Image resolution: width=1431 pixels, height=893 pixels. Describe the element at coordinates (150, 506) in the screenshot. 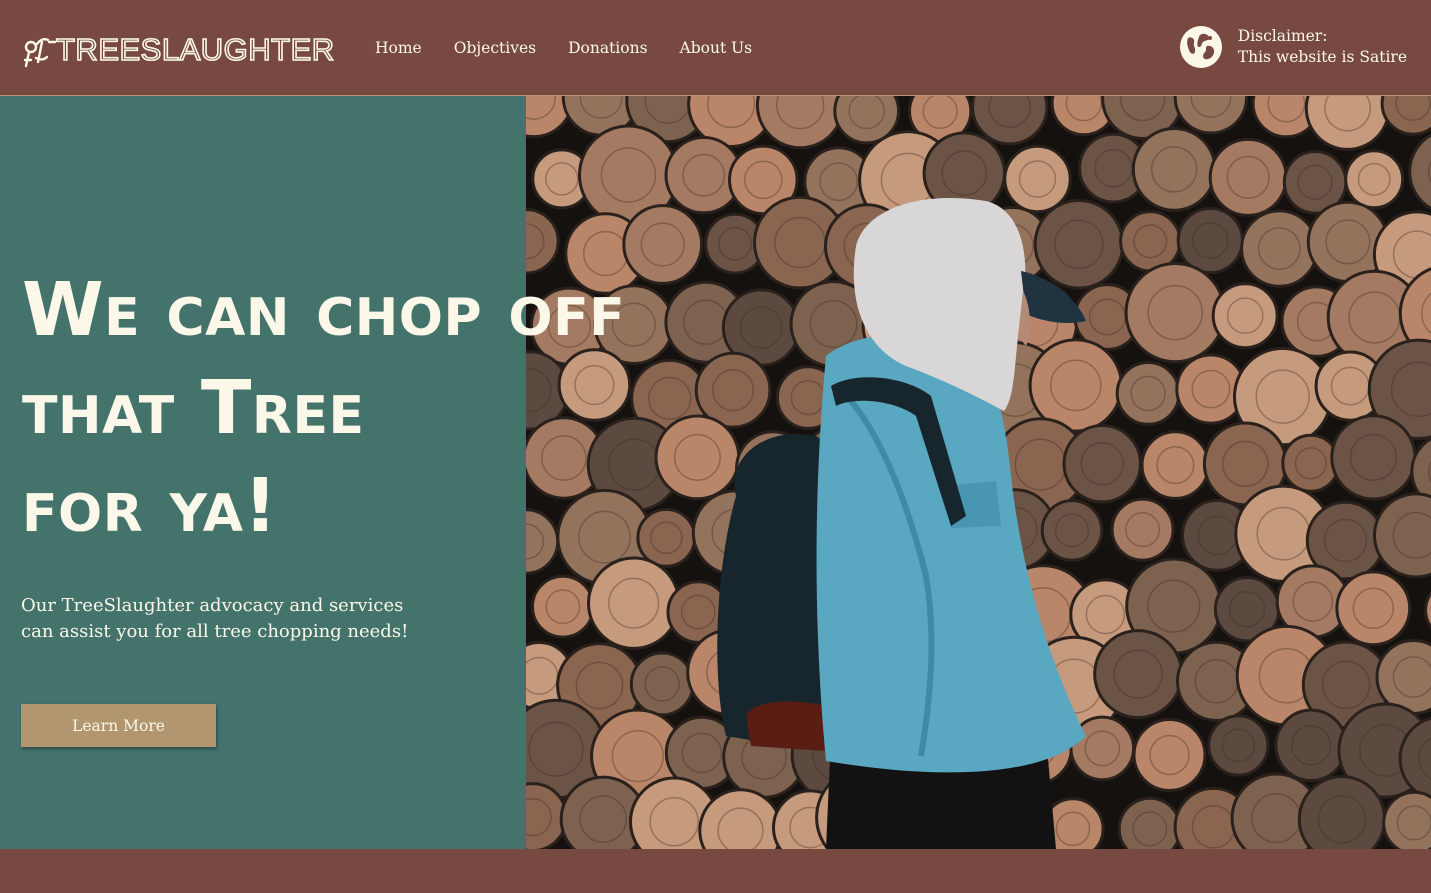

I see `headline-line-3: for ya!` at that location.